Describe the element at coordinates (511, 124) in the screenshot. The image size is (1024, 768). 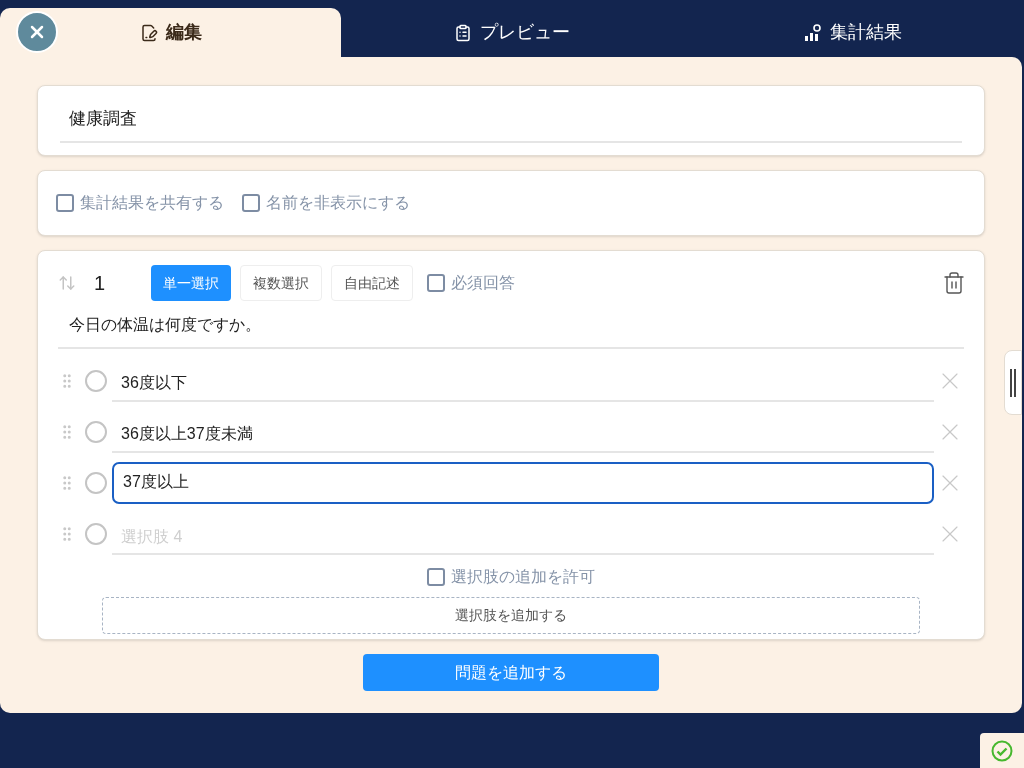
I see `title-field: 健康調査` at that location.